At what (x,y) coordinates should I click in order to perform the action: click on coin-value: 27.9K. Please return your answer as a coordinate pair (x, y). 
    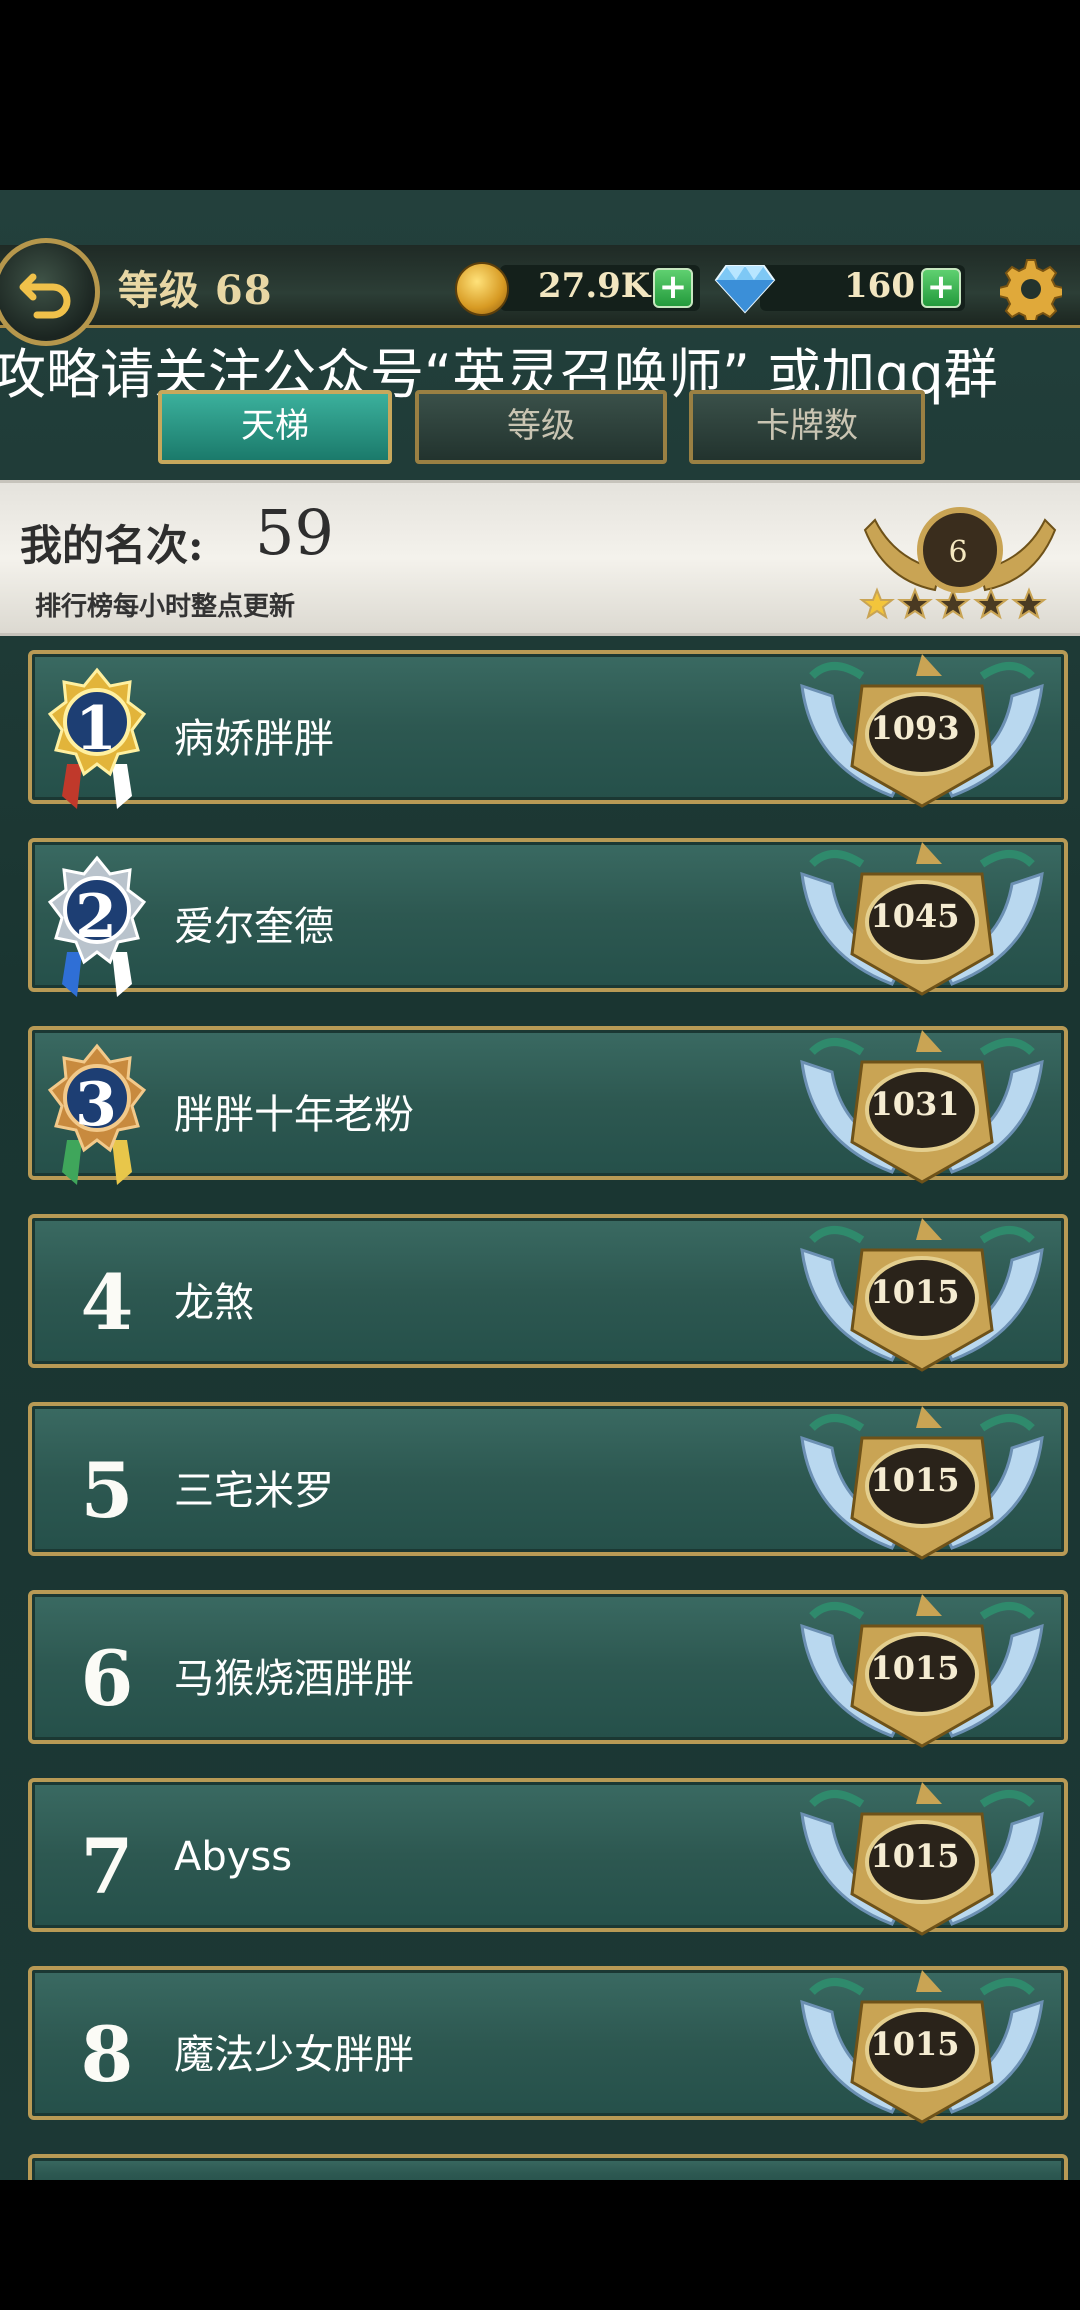
    Looking at the image, I should click on (594, 286).